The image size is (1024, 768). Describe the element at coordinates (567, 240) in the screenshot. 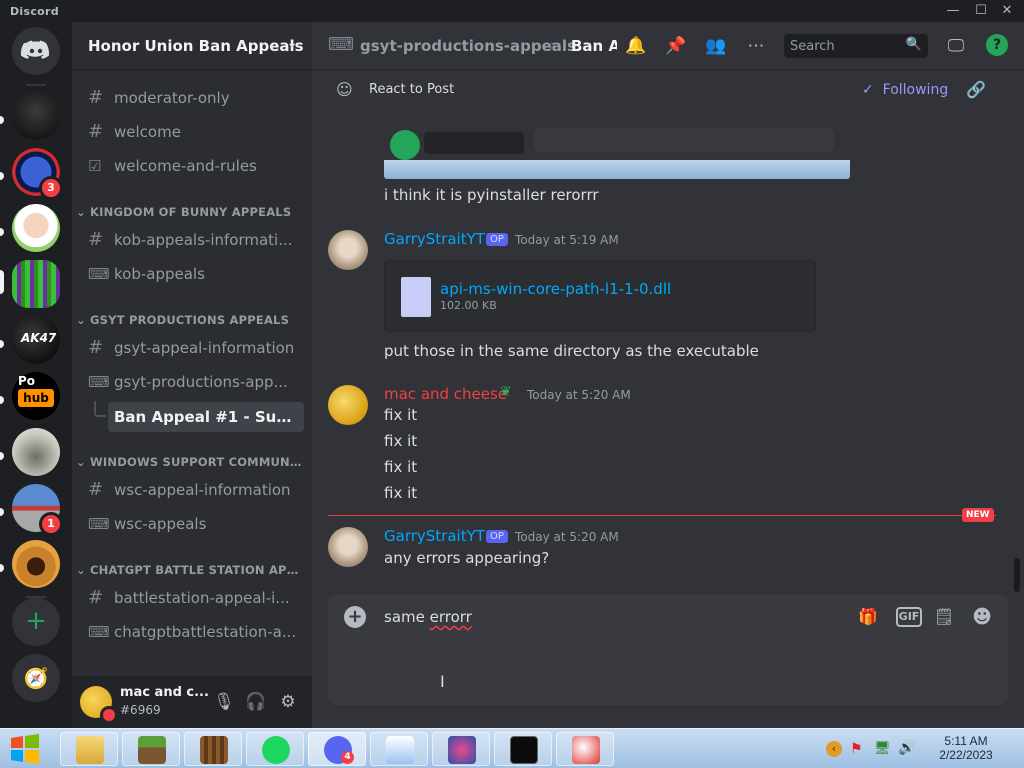

I see `message-timestamp: Today at 5:19 AM` at that location.